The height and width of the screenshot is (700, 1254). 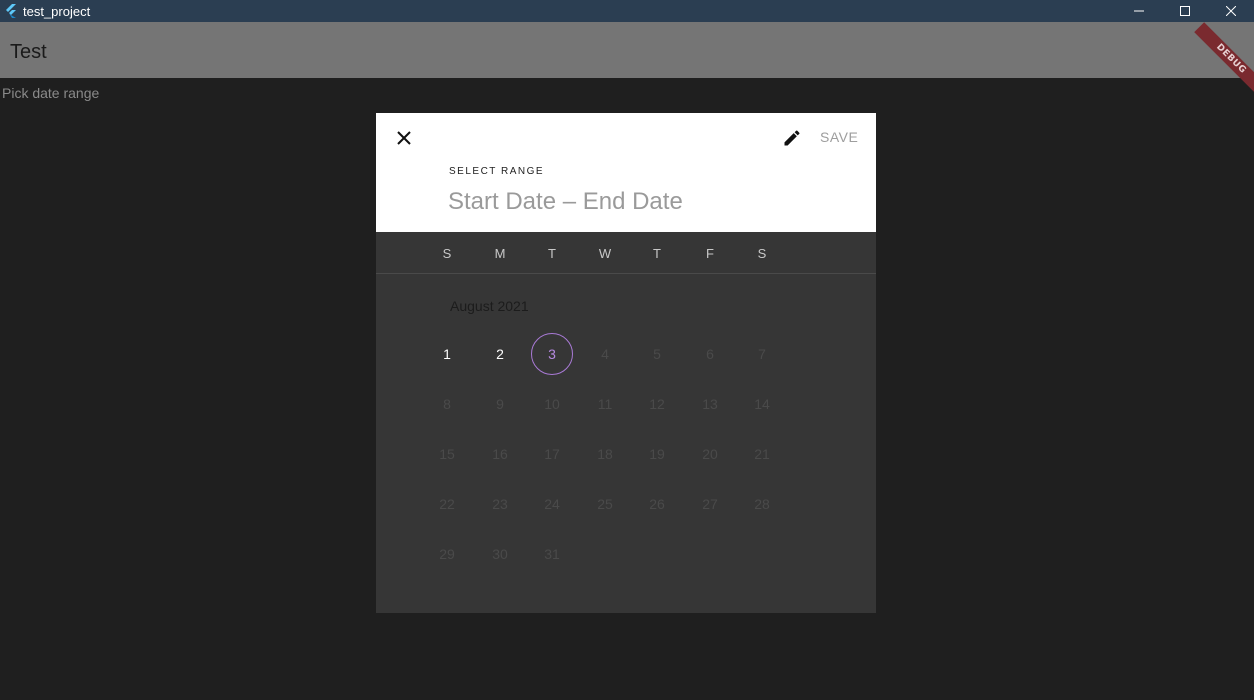 What do you see at coordinates (605, 253) in the screenshot?
I see `weekday-label: W` at bounding box center [605, 253].